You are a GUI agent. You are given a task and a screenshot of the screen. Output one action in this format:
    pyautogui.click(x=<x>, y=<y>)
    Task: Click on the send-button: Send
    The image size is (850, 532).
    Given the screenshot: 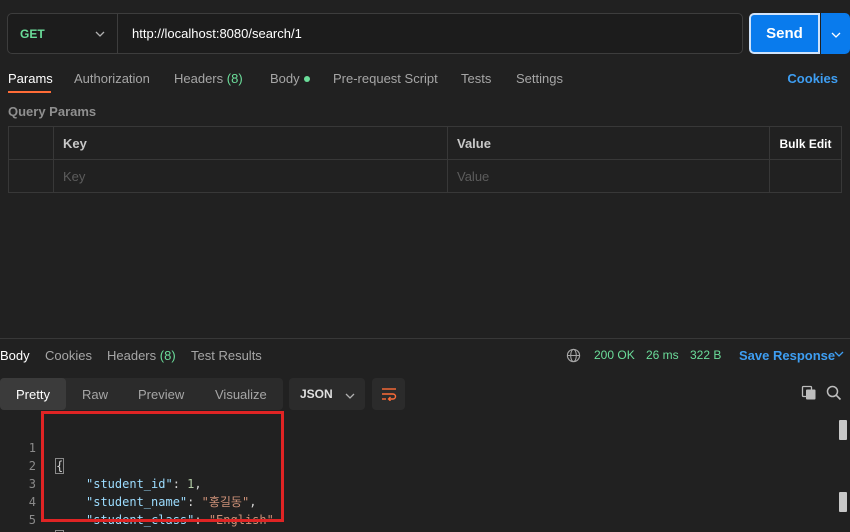 What is the action you would take?
    pyautogui.click(x=784, y=33)
    